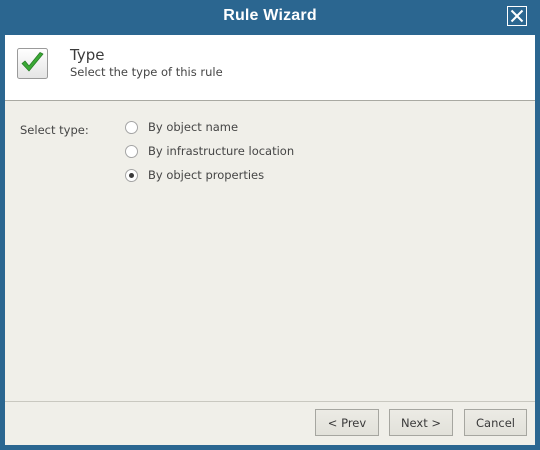 The image size is (540, 450). What do you see at coordinates (146, 72) in the screenshot?
I see `page-subtitle: Select the type of this rule` at bounding box center [146, 72].